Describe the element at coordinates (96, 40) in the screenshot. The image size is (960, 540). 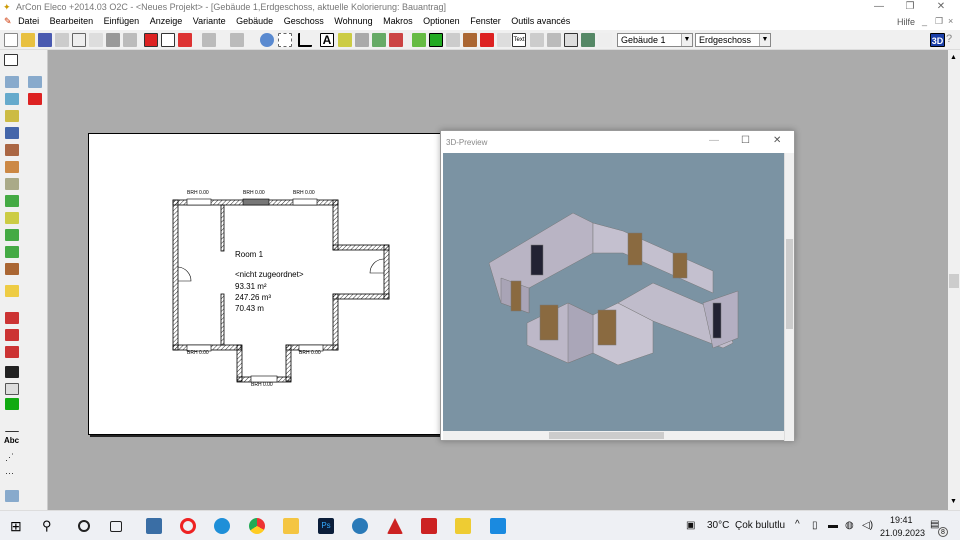
I see `print-icon` at that location.